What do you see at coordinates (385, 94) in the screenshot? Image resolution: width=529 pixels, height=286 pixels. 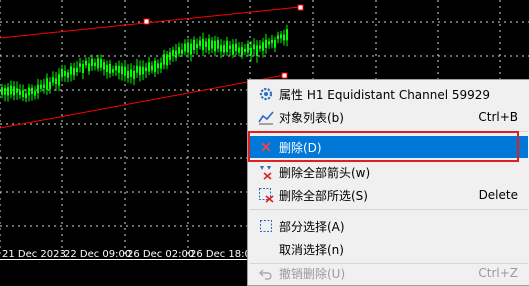 I see `menu-item-label: 属性 H1 Equidistant Channel 59929` at bounding box center [385, 94].